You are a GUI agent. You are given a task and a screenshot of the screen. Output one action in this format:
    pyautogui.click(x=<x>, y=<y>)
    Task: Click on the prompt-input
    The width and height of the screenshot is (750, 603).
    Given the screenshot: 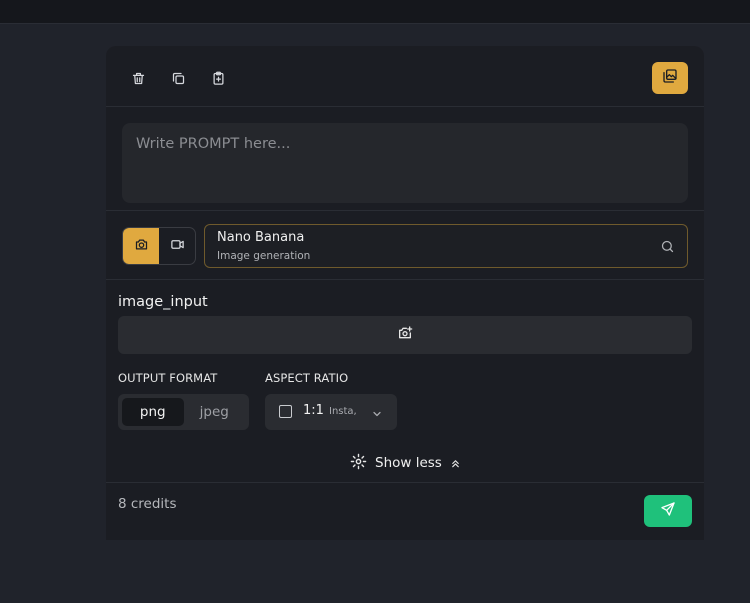 What is the action you would take?
    pyautogui.click(x=405, y=163)
    